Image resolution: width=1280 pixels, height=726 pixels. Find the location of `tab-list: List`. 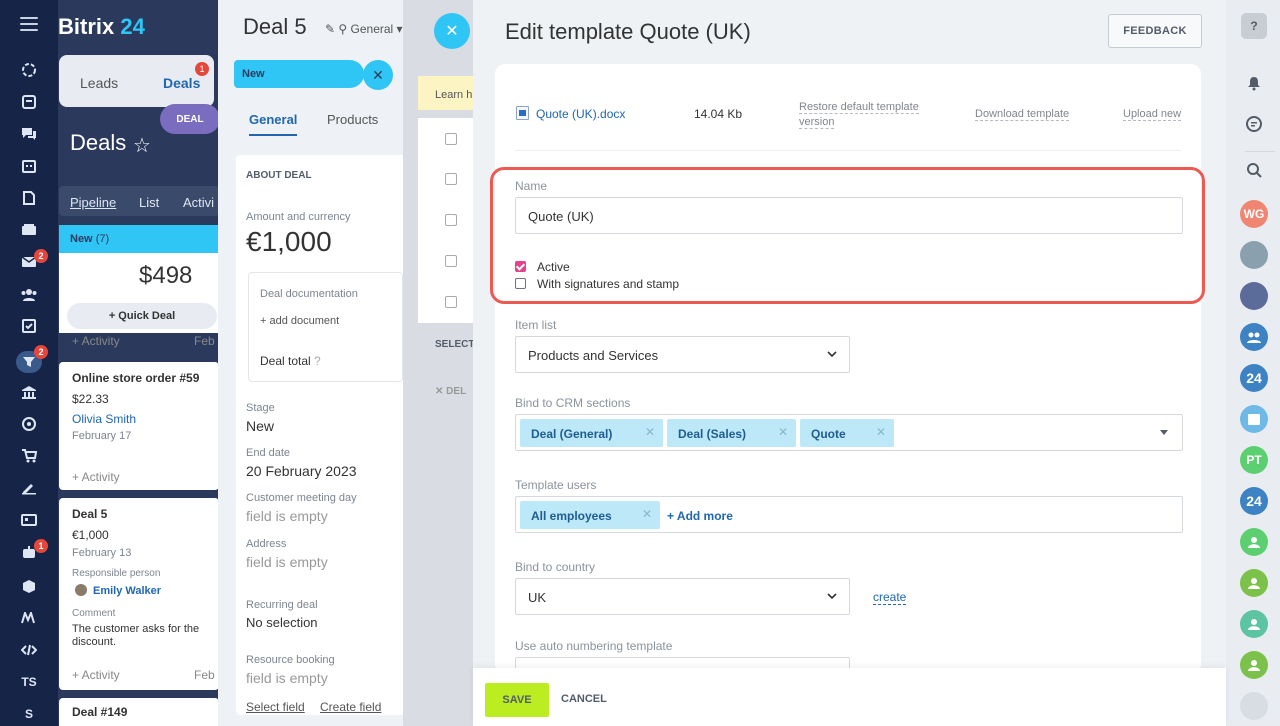

tab-list: List is located at coordinates (149, 202).